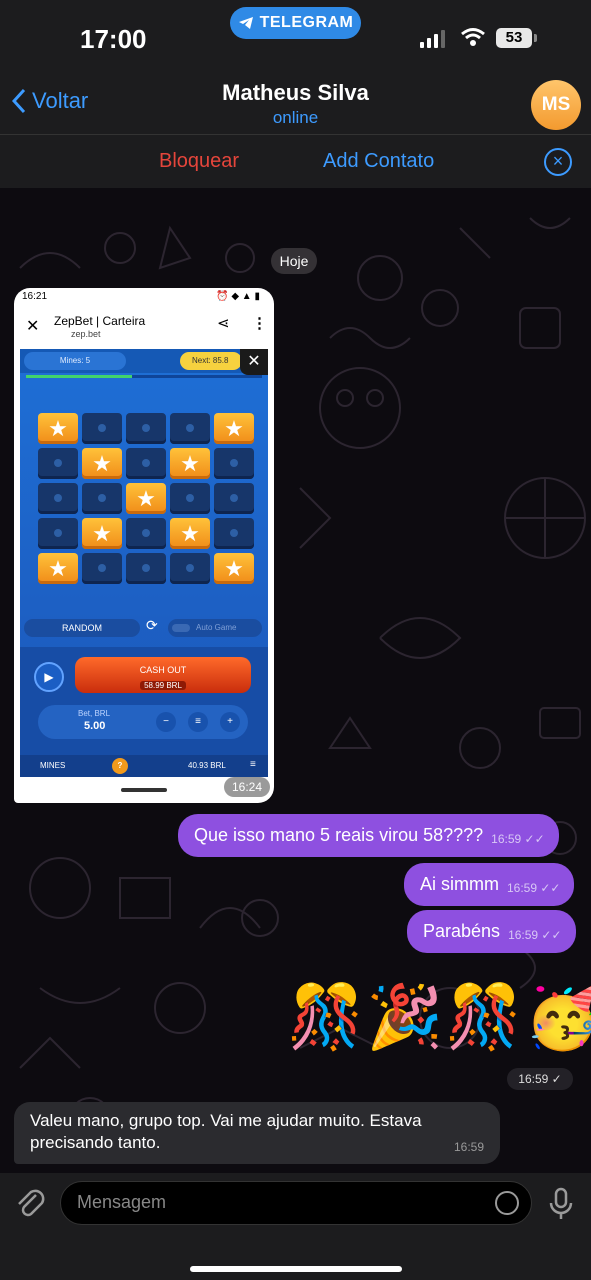 Image resolution: width=591 pixels, height=1280 pixels. Describe the element at coordinates (166, 722) in the screenshot. I see `minus-icon: −` at that location.